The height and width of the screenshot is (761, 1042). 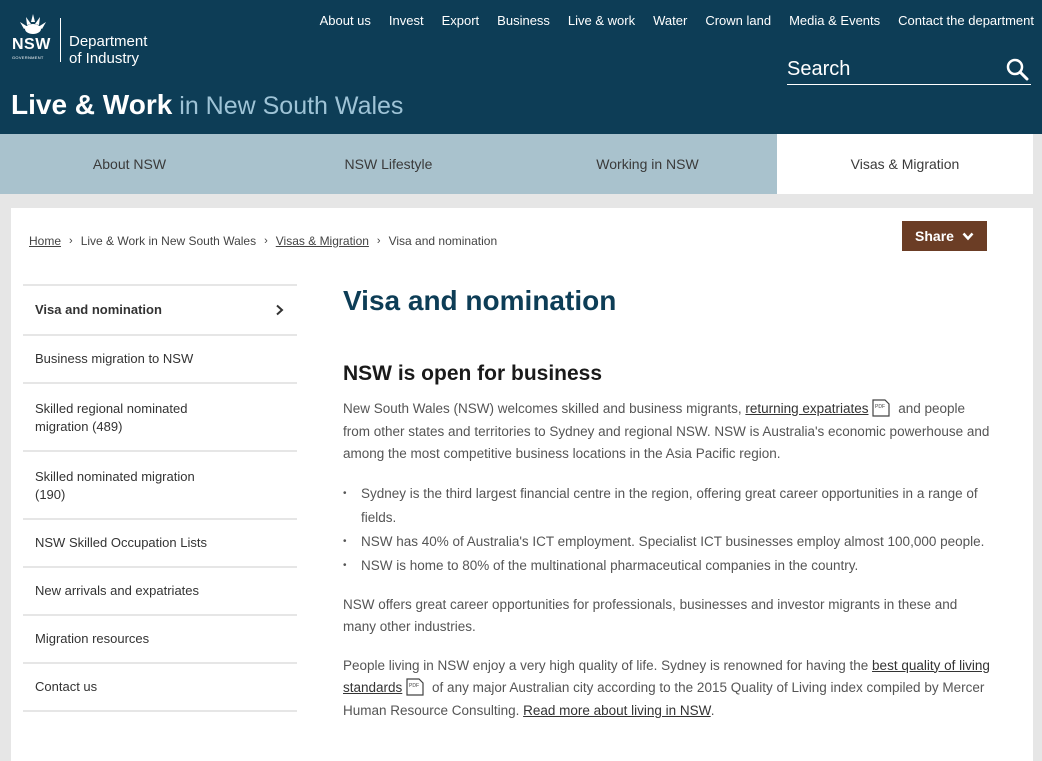 I want to click on sidenav-item-skilled-nominated: Skilled nominated migration (190), so click(x=160, y=484).